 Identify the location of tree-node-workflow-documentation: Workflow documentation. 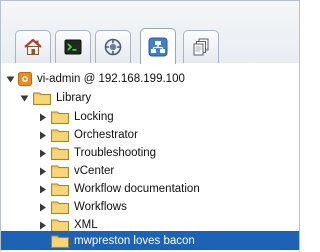
(150, 189).